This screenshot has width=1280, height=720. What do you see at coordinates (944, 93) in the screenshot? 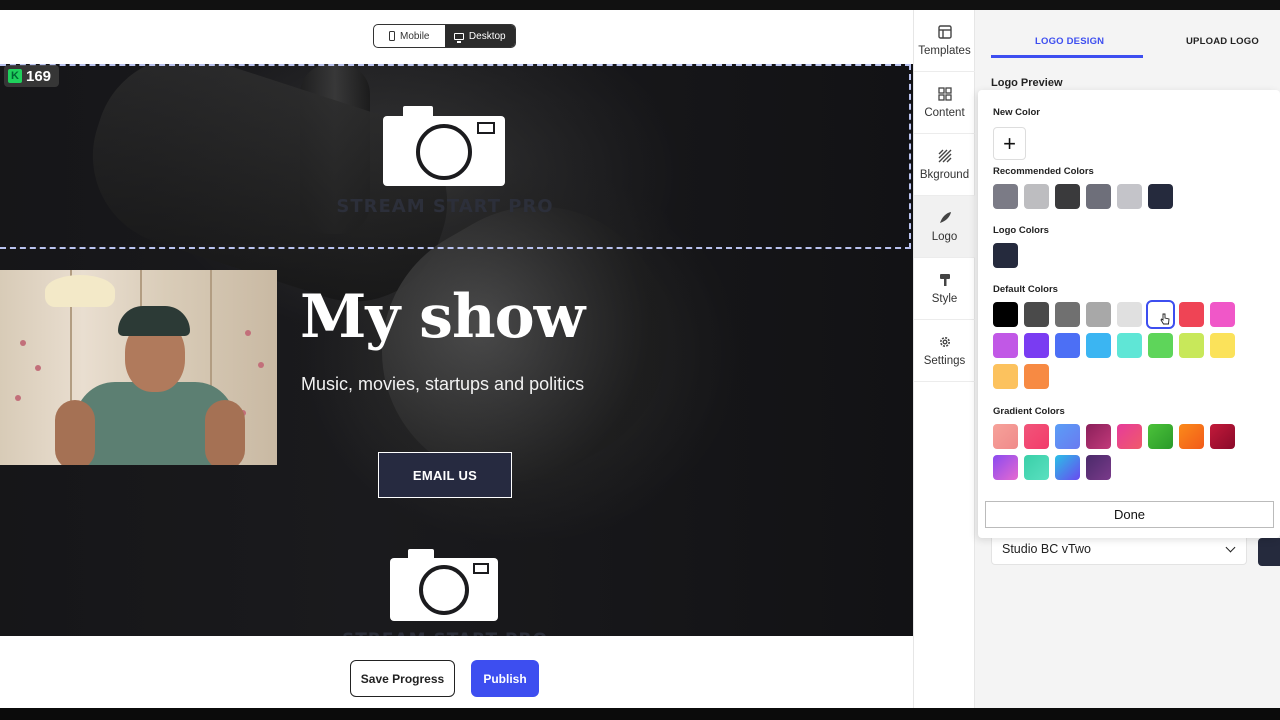
I see `content-icon` at bounding box center [944, 93].